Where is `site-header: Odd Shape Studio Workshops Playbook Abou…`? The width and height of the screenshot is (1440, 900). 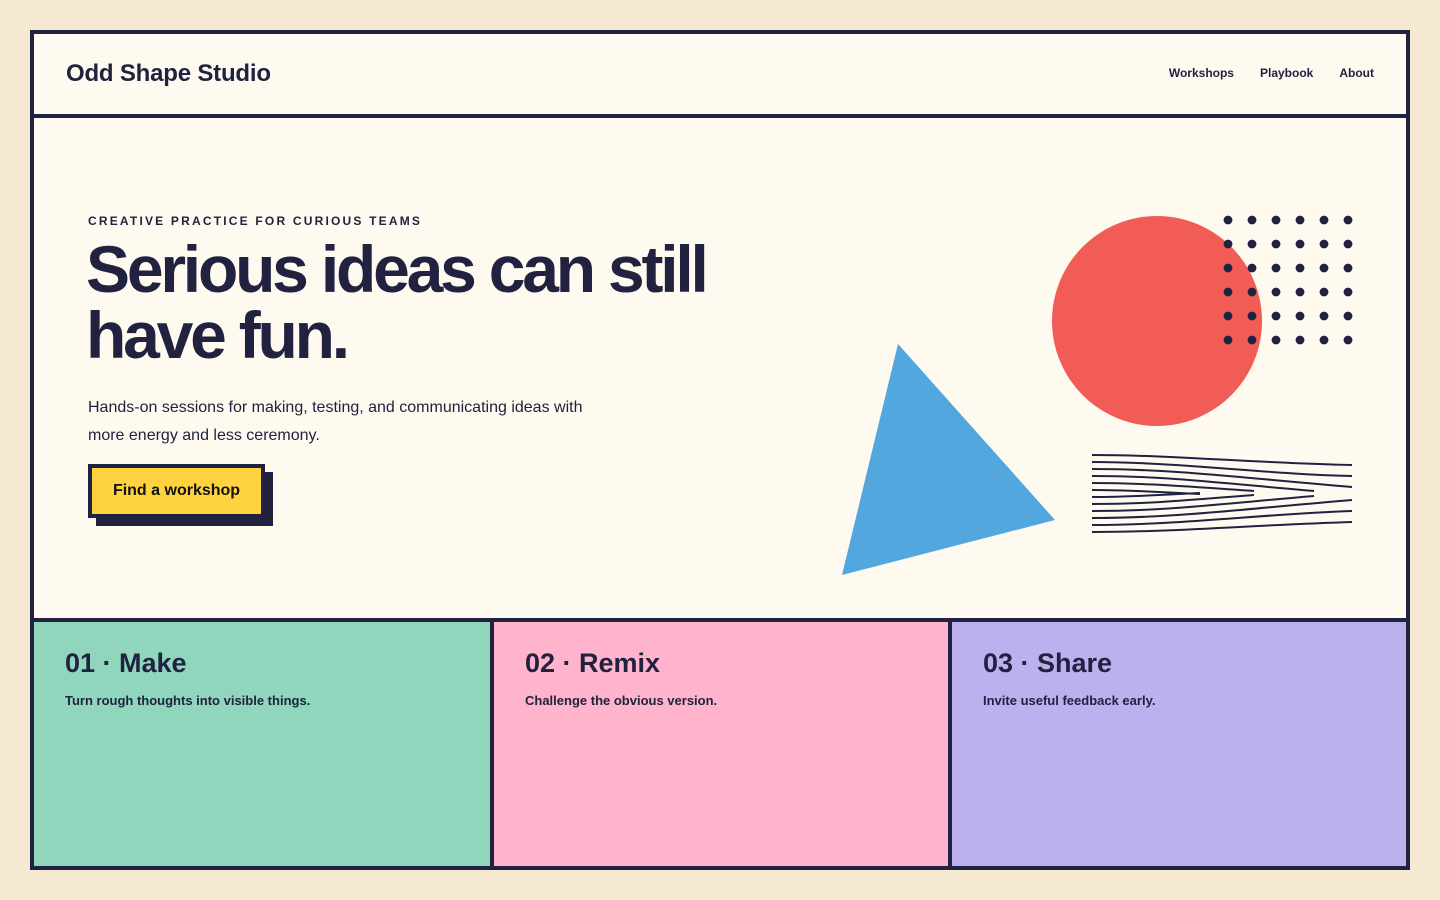
site-header: Odd Shape Studio Workshops Playbook Abou… is located at coordinates (720, 76).